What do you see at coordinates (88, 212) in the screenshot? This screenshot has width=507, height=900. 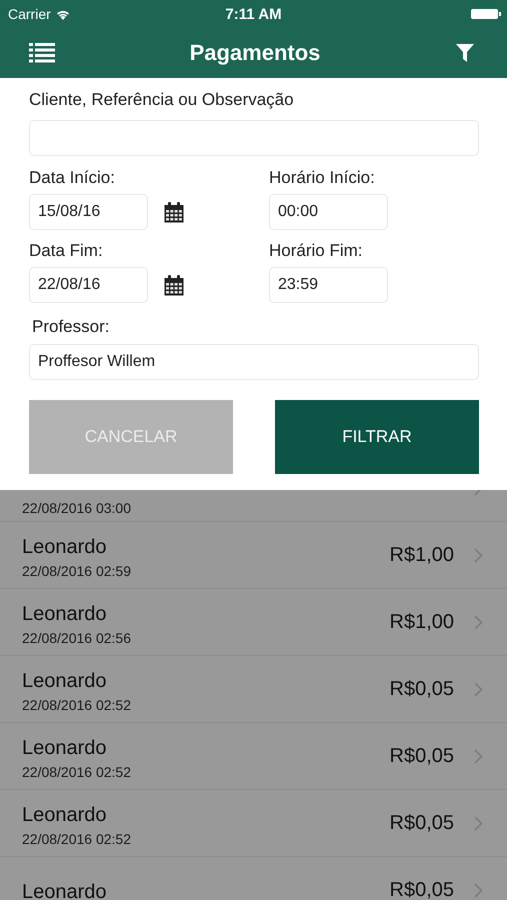 I see `date-field: 15/08/16` at bounding box center [88, 212].